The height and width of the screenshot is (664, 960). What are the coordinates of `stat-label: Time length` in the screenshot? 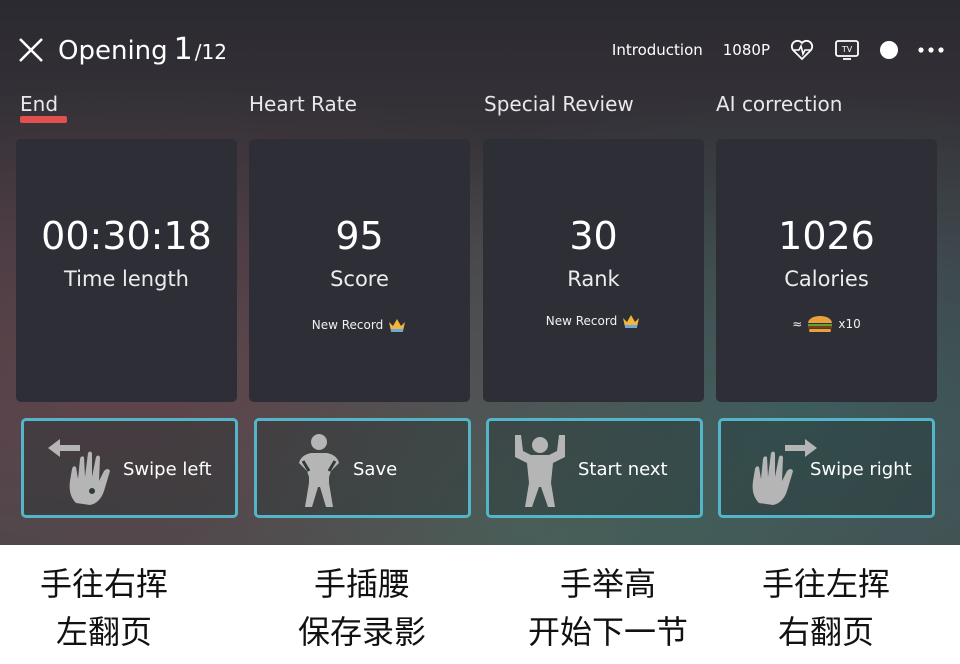 It's located at (126, 279).